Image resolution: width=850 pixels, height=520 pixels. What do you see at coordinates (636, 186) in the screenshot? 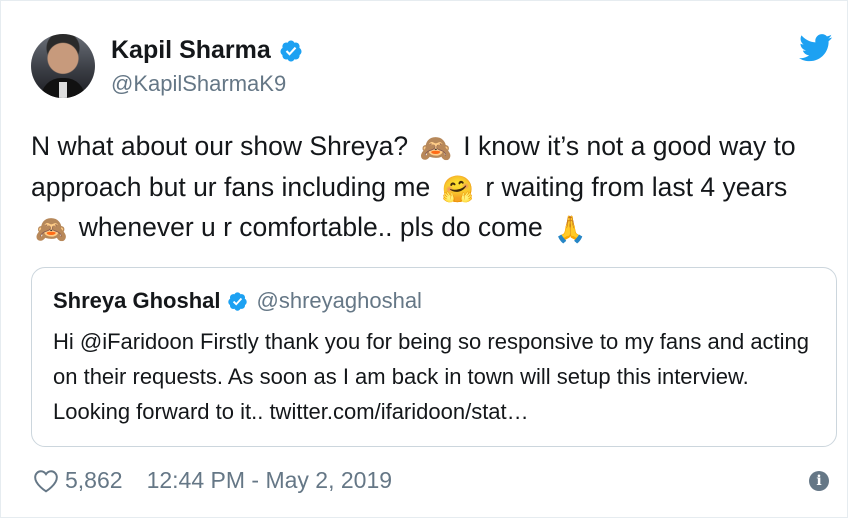
I see `tweet-text-part: r waiting from last 4 years` at bounding box center [636, 186].